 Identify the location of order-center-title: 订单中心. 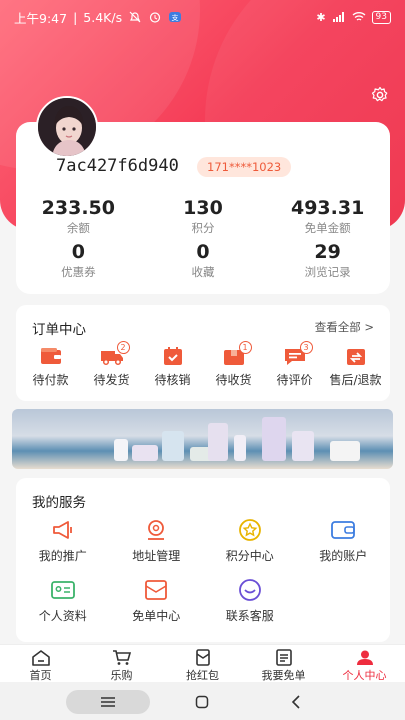
(59, 330).